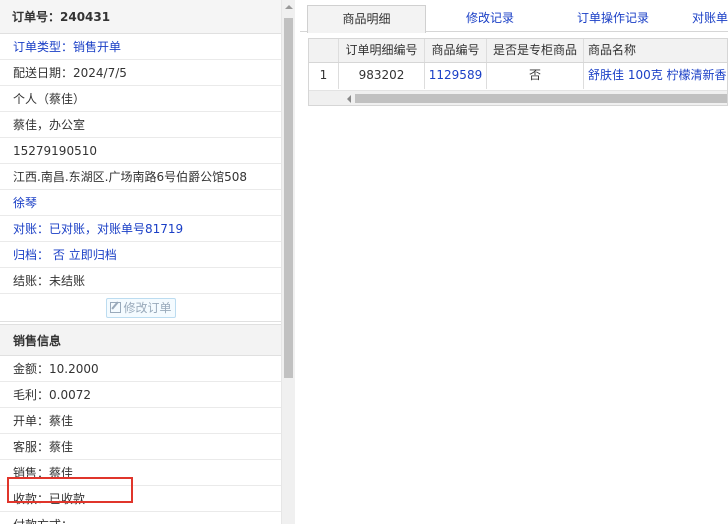 This screenshot has width=728, height=524. Describe the element at coordinates (541, 98) in the screenshot. I see `horizontal-scrollbar-thumb` at that location.